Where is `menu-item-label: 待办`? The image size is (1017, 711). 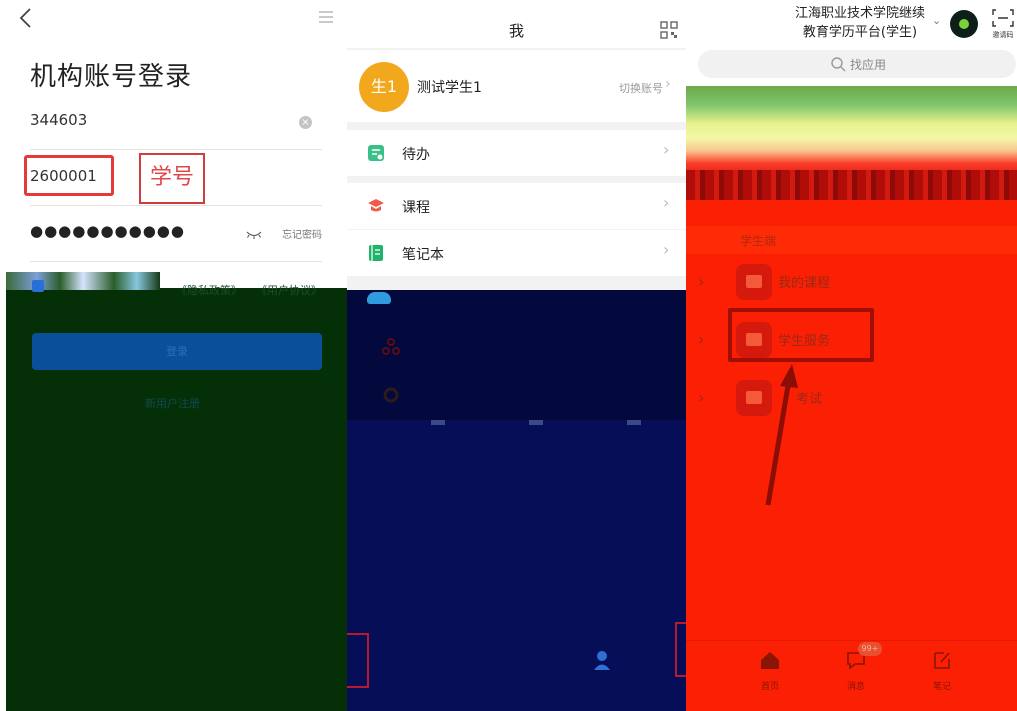 menu-item-label: 待办 is located at coordinates (416, 155).